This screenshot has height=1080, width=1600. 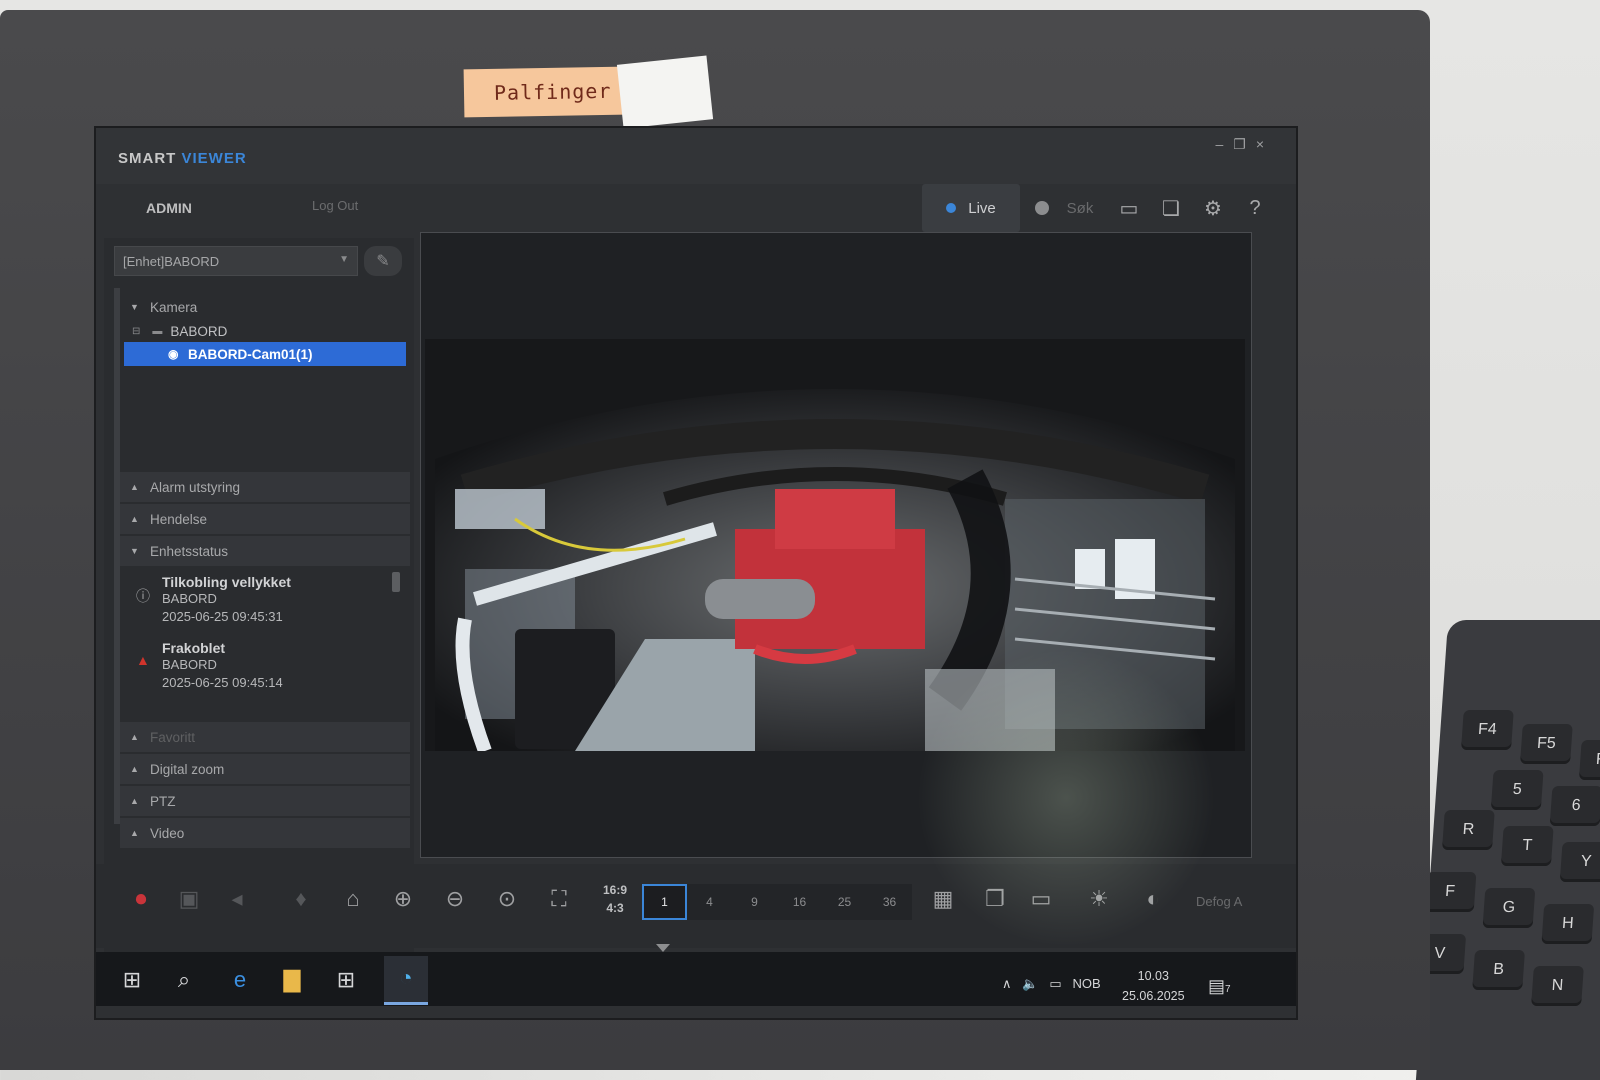 I want to click on close-icon: ×, so click(x=1265, y=144).